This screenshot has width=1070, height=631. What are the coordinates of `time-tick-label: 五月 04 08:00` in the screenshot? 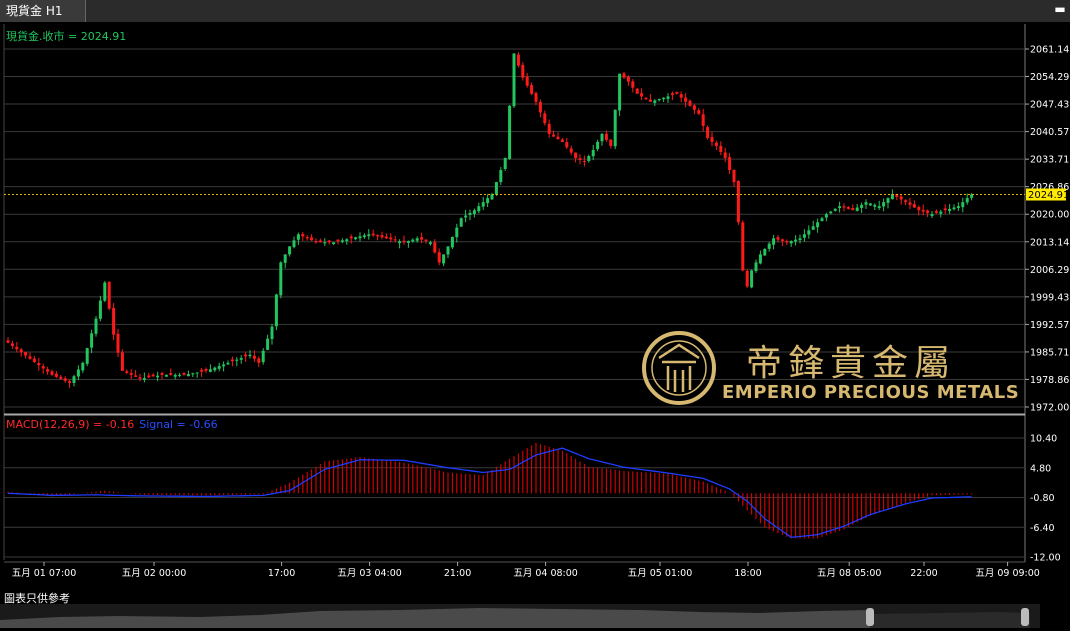 It's located at (545, 573).